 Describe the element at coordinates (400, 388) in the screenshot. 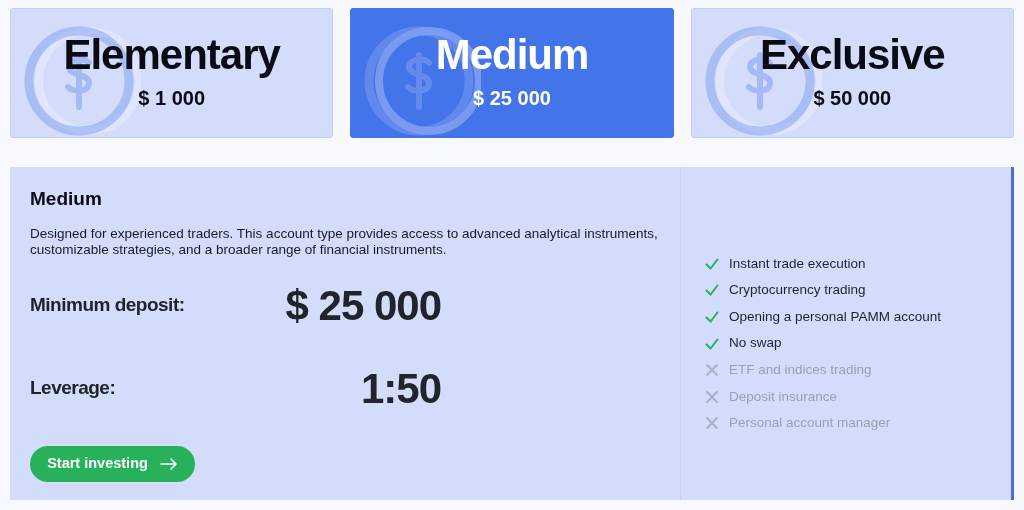

I see `leverage-value: 1:50` at that location.